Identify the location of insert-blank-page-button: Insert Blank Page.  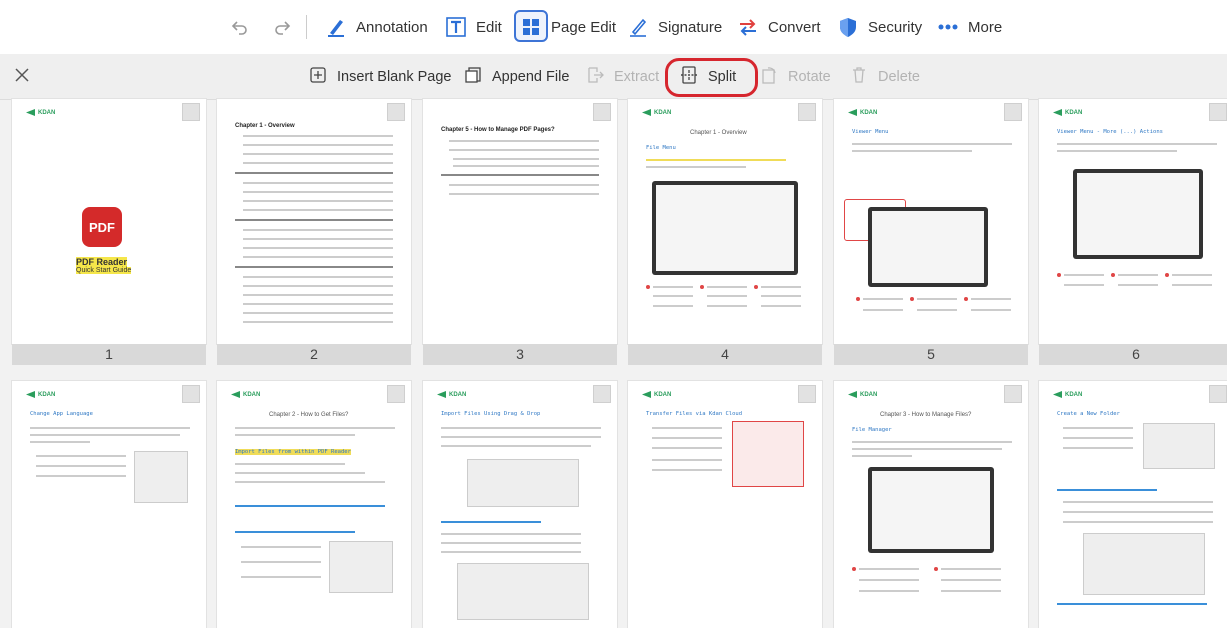
(380, 76).